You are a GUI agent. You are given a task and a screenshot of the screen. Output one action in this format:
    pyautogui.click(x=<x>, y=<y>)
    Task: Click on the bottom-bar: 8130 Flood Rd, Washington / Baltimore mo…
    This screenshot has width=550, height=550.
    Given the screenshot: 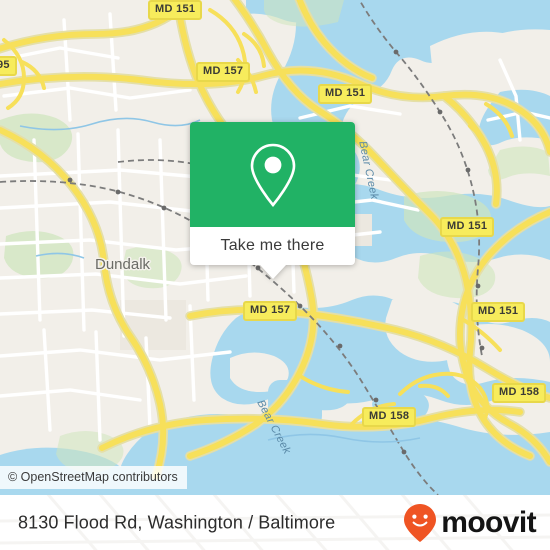 What is the action you would take?
    pyautogui.click(x=275, y=522)
    